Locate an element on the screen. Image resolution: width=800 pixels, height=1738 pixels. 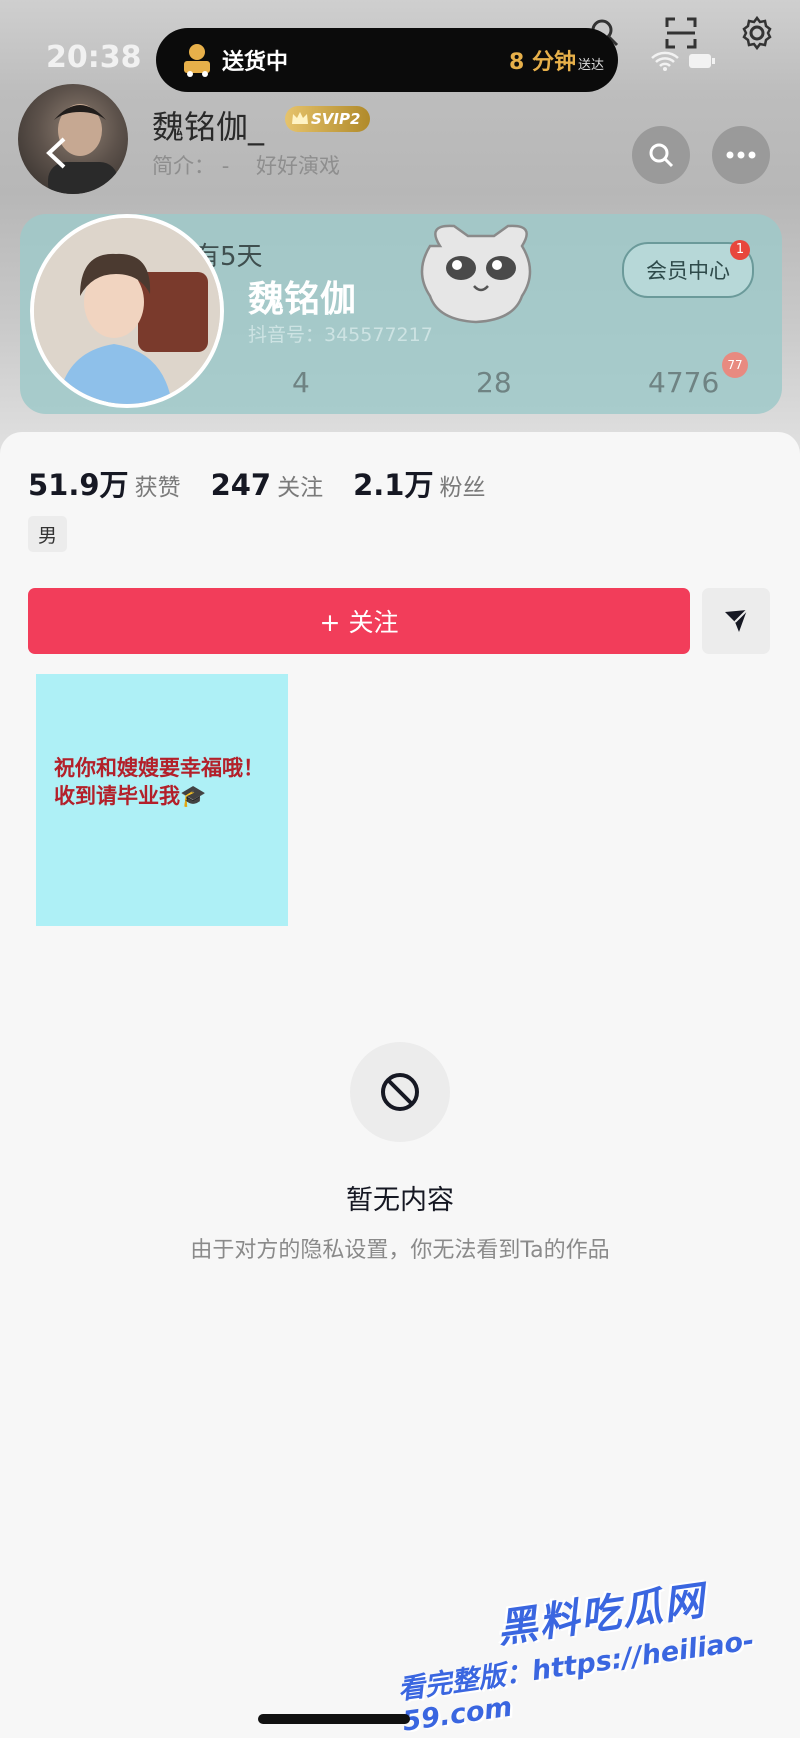
empty-state-badge is located at coordinates (400, 1092).